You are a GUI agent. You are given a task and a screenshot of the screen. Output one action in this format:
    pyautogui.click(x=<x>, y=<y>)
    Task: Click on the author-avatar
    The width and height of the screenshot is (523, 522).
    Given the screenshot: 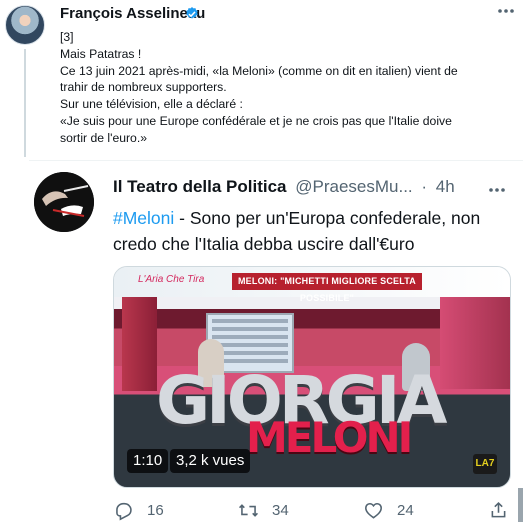 What is the action you would take?
    pyautogui.click(x=25, y=25)
    